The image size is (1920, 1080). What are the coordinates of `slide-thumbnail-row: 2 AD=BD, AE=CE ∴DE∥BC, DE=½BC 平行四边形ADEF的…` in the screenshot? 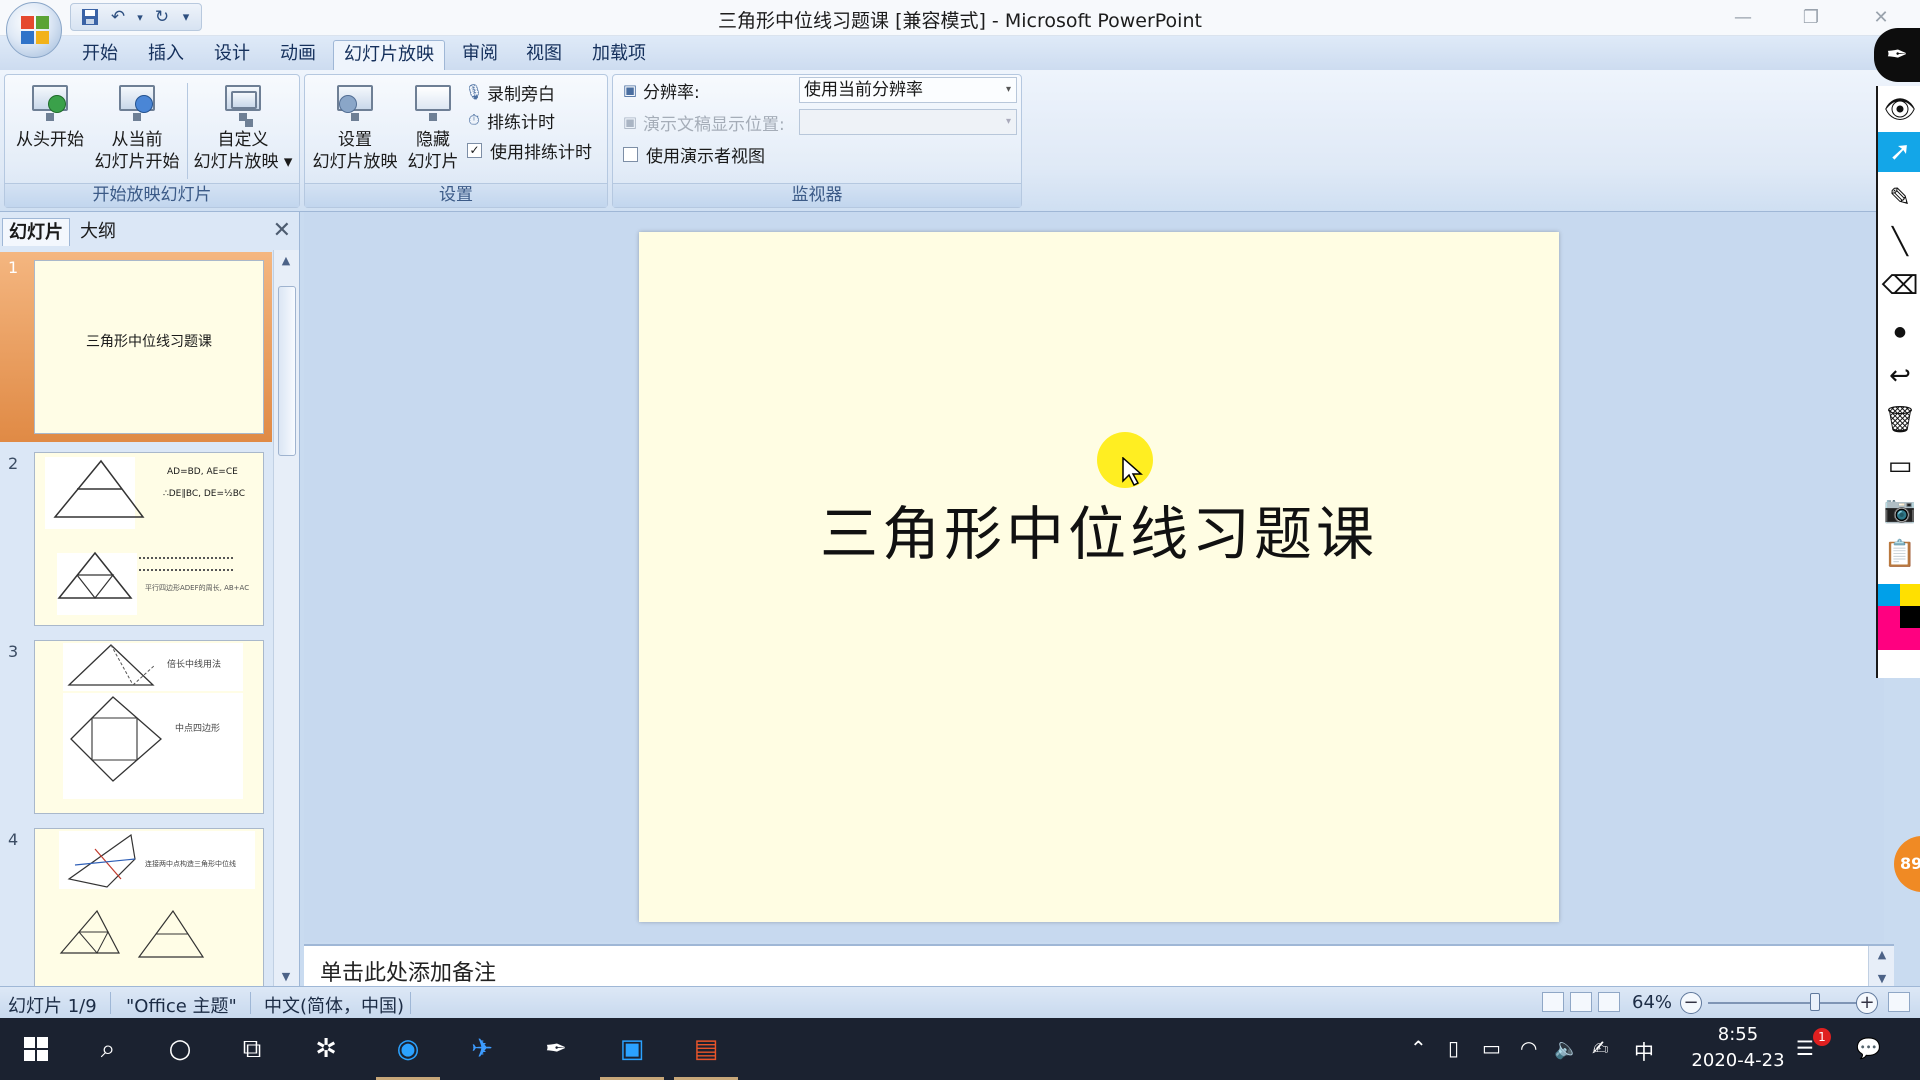 It's located at (136, 541).